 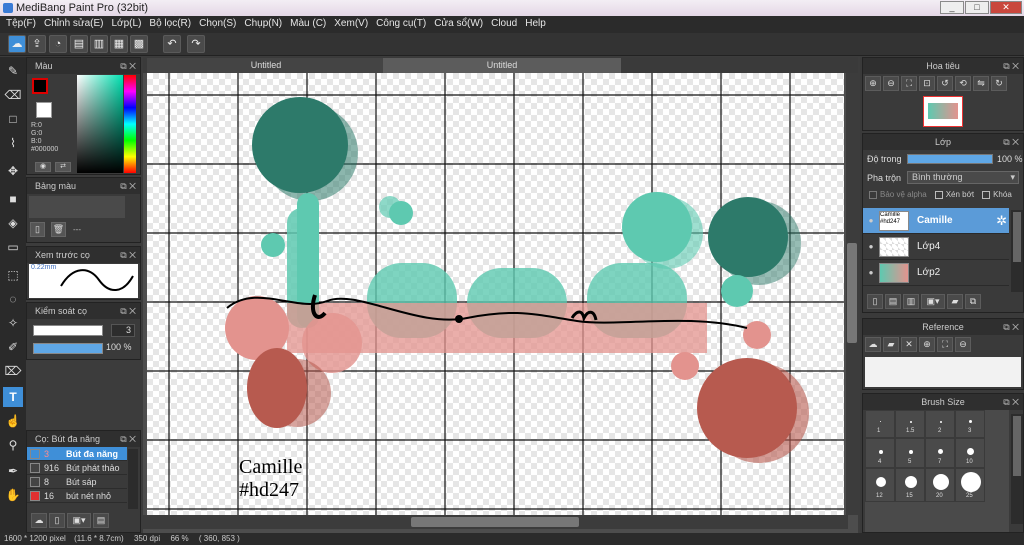 I want to click on brush-size-cell: 1.5, so click(x=910, y=424).